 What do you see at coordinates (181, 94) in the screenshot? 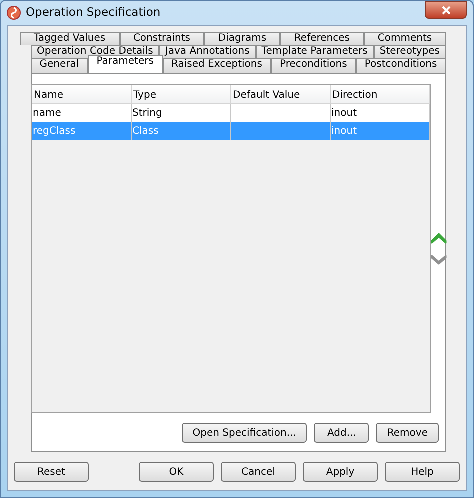
I see `column-header: Type` at bounding box center [181, 94].